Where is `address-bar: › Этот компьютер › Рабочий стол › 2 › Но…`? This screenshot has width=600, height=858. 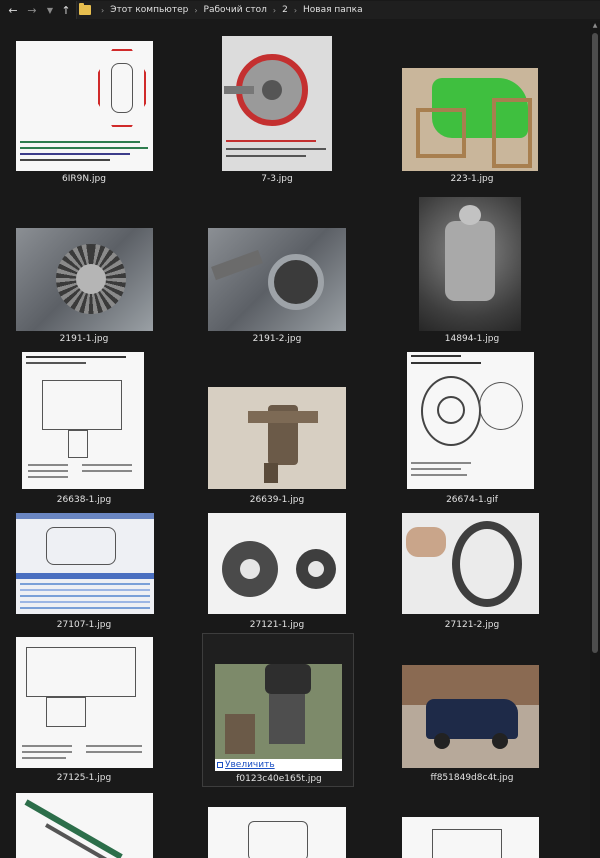
address-bar: › Этот компьютер › Рабочий стол › 2 › Но… is located at coordinates (338, 10).